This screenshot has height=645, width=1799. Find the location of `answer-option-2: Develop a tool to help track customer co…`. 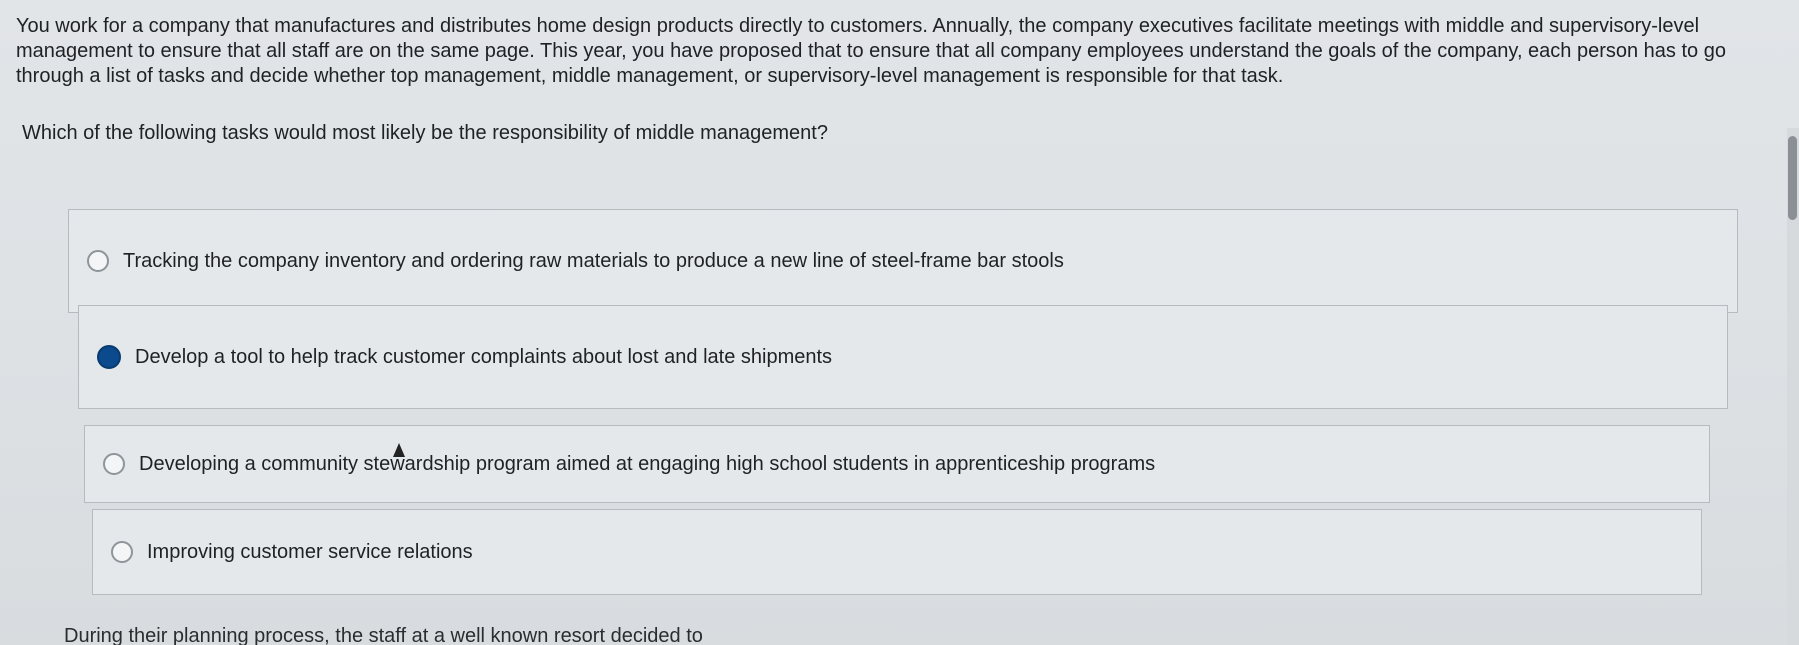

answer-option-2: Develop a tool to help track customer co… is located at coordinates (903, 357).